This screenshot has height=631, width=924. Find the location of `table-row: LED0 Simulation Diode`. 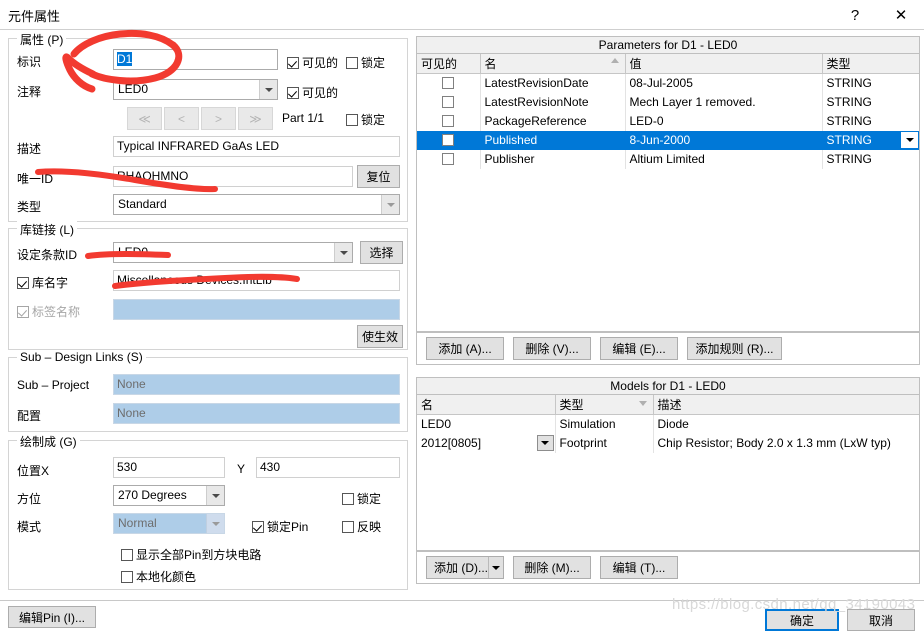

table-row: LED0 Simulation Diode is located at coordinates (668, 424).